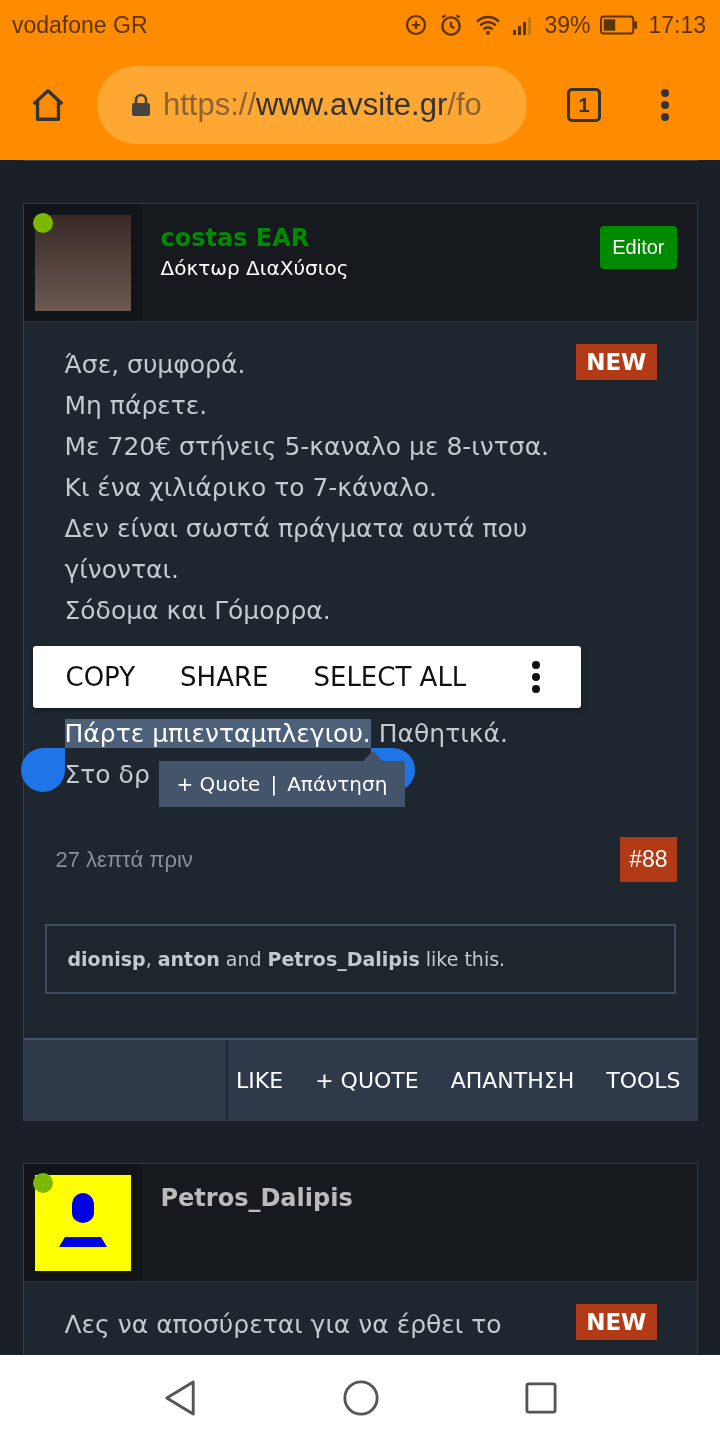 The width and height of the screenshot is (720, 1440). I want to click on toolbar-action: COPY, so click(100, 677).